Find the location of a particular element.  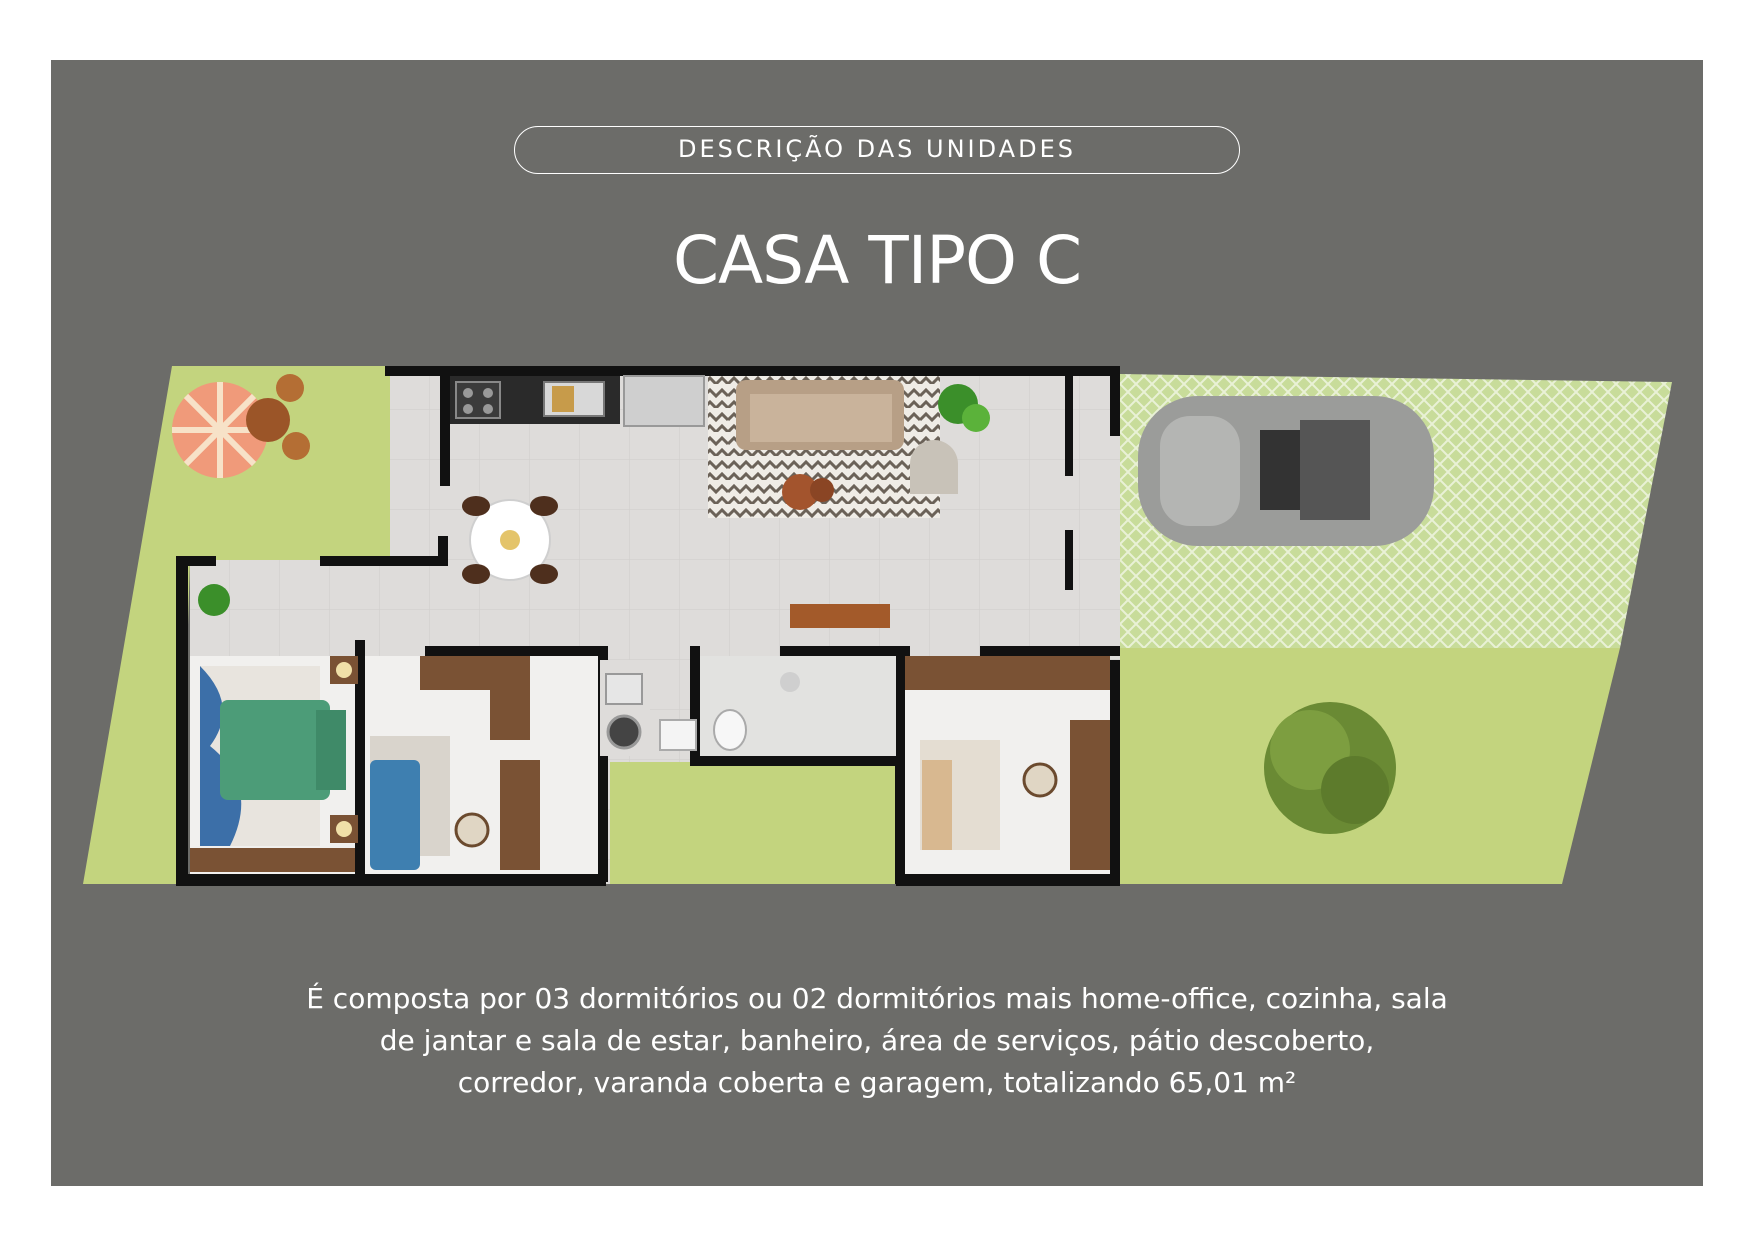

plant-bedroom is located at coordinates (214, 600).